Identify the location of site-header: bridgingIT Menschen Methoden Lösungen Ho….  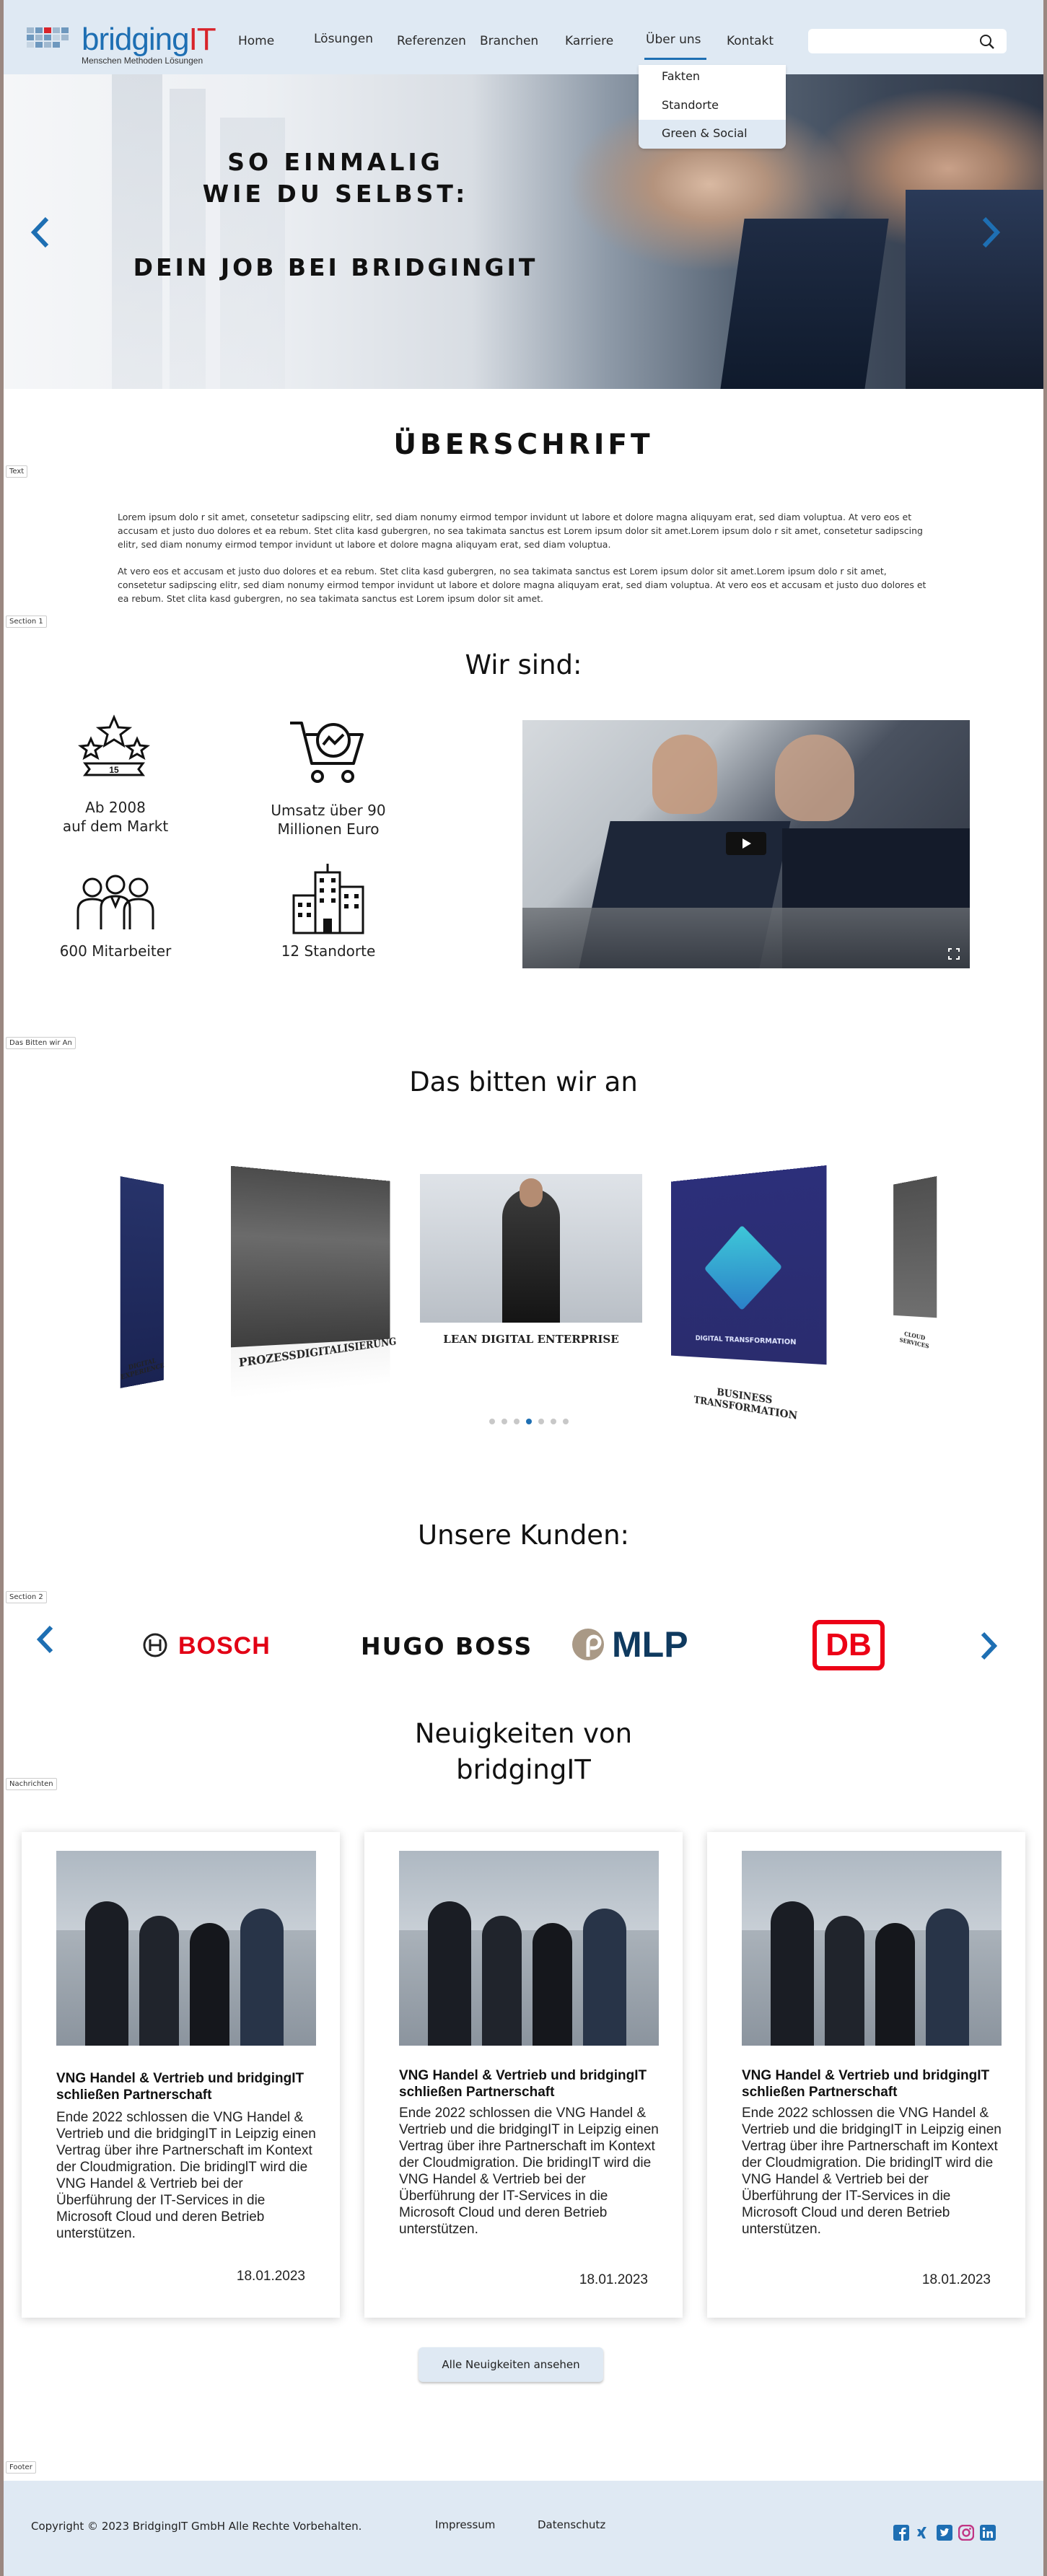
(523, 37).